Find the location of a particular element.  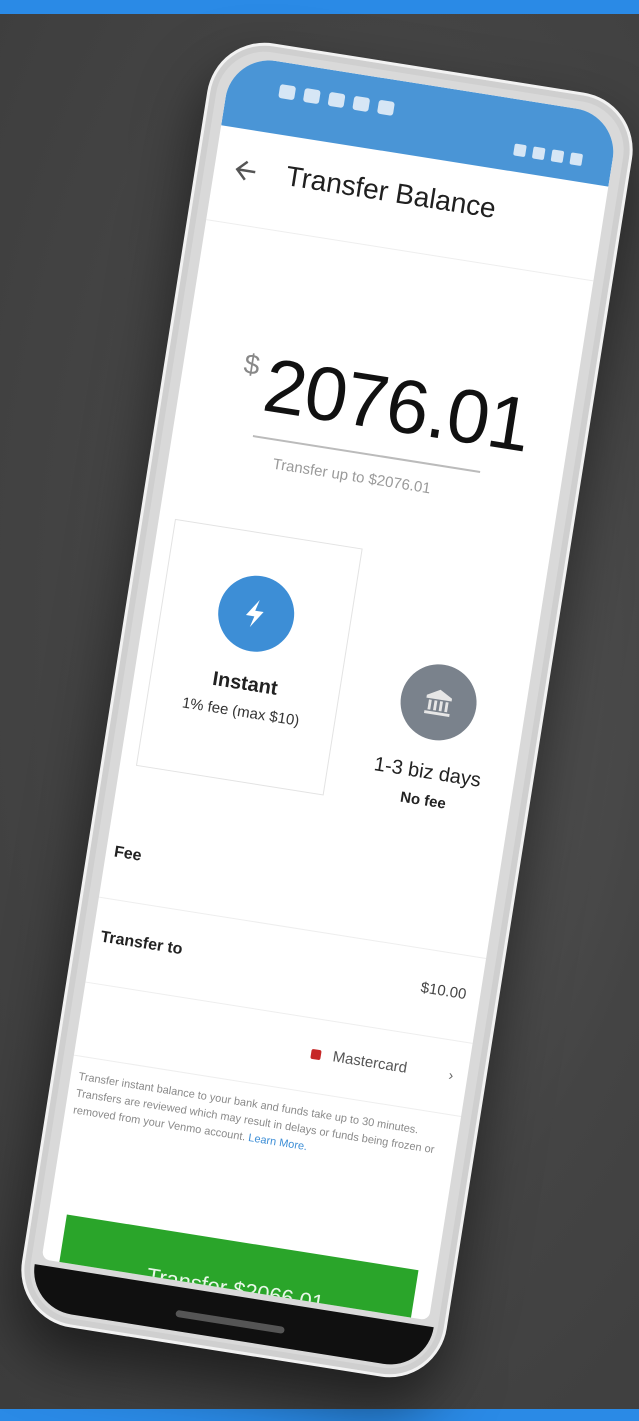

amount-value: 2076.01 is located at coordinates (397, 406).